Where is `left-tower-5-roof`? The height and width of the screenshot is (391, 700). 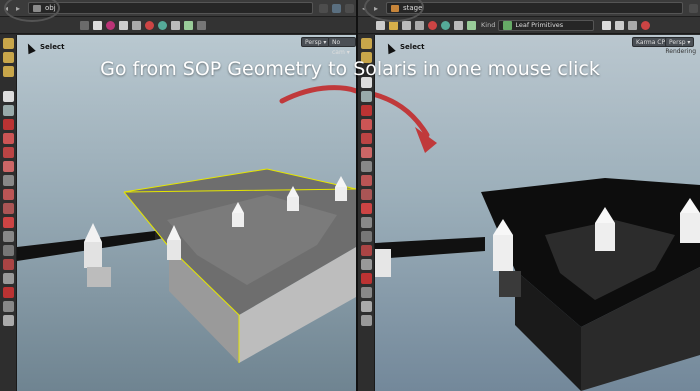 left-tower-5-roof is located at coordinates (341, 181).